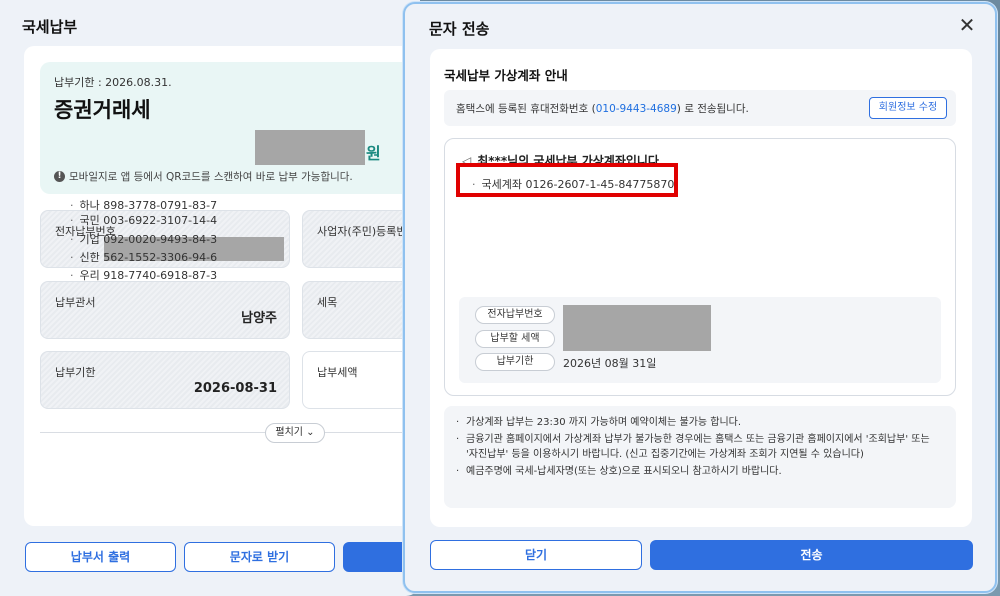 The width and height of the screenshot is (1000, 596). Describe the element at coordinates (610, 363) in the screenshot. I see `detail-due-value: 2026년 08월 31일` at that location.